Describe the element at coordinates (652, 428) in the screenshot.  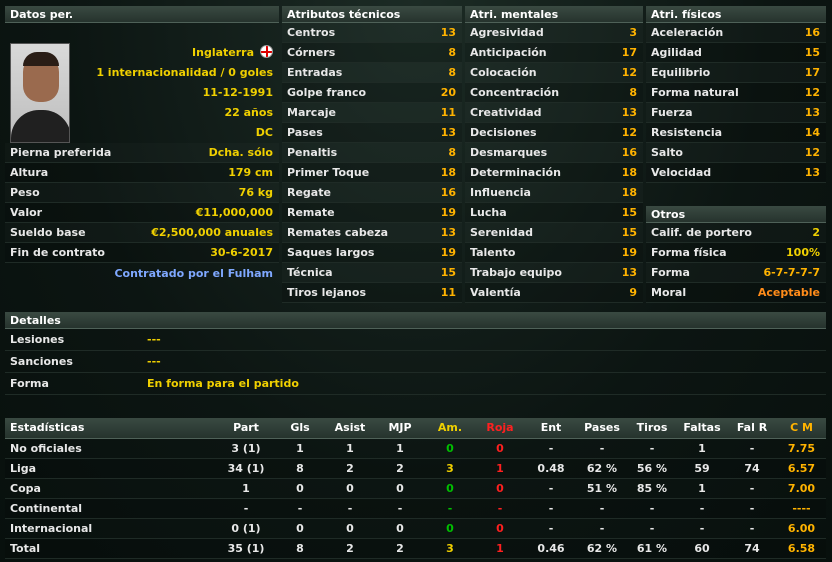
I see `stats-col-tiros: Tiros` at that location.